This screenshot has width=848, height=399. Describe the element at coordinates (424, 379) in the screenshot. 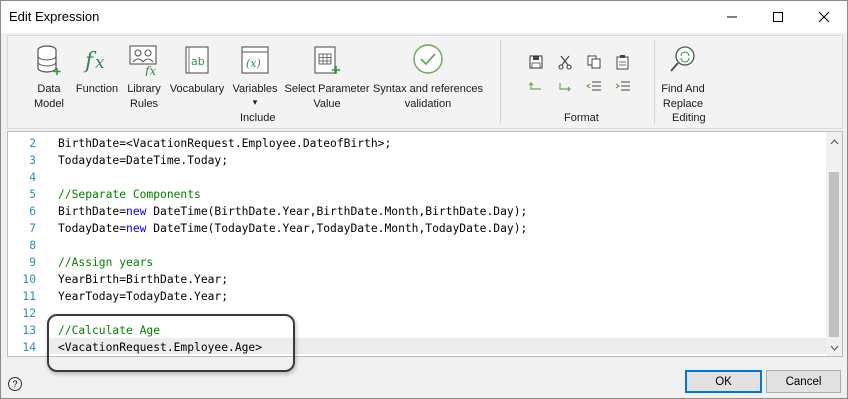

I see `dialog-footer: ? OK Cancel` at that location.